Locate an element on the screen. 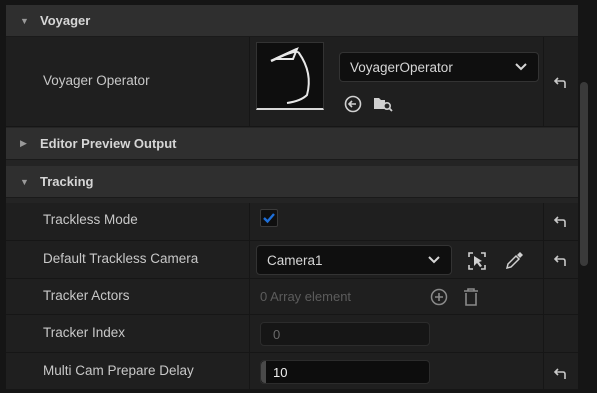  trackless-mode-checkbox is located at coordinates (269, 218).